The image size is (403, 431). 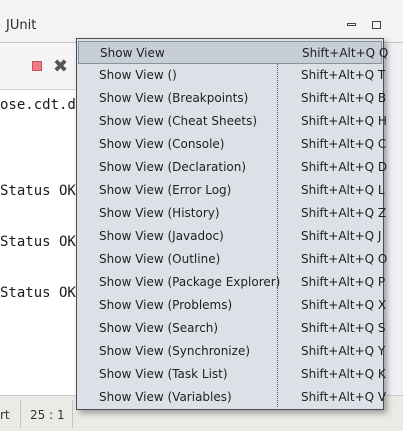 I want to click on menu-item-shortcut: Shift+Alt+Q S, so click(x=343, y=328).